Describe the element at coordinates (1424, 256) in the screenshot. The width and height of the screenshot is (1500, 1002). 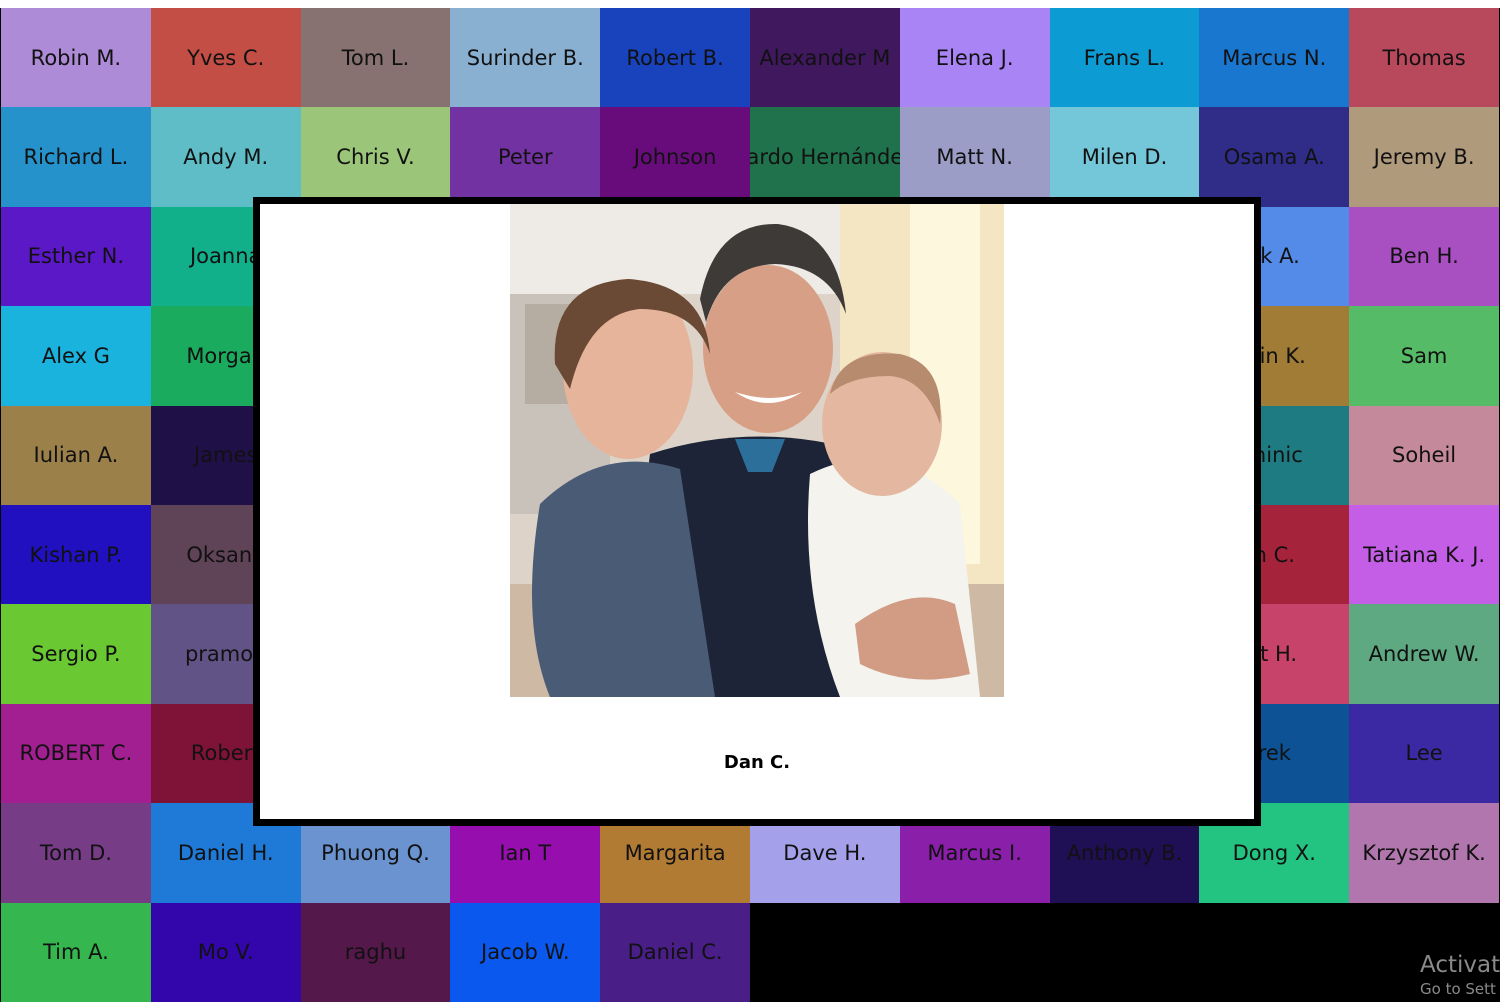
I see `name-tile: Ben H.` at that location.